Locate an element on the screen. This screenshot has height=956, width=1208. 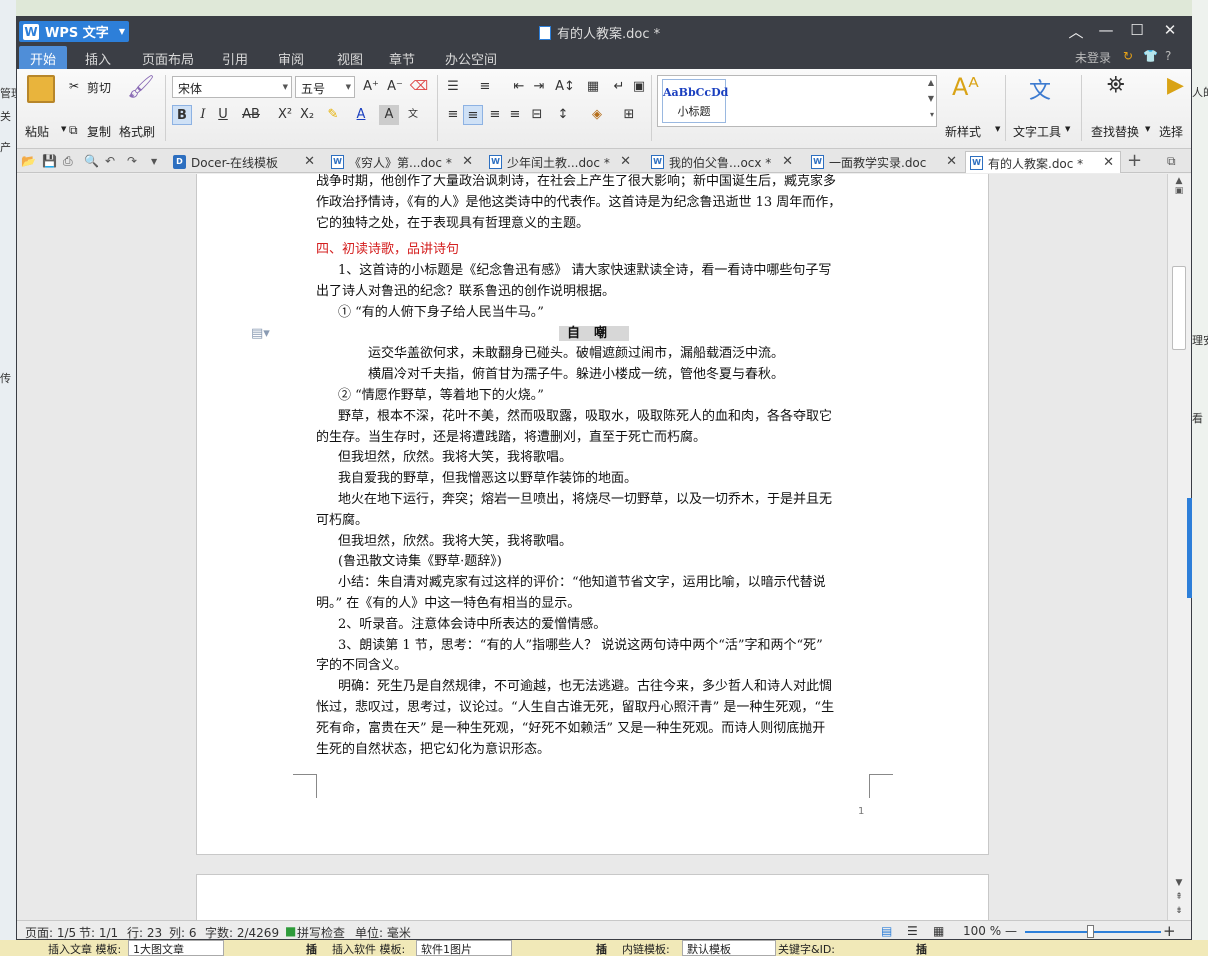
page-indicator: 页面: 1/5 is located at coordinates (50, 931).